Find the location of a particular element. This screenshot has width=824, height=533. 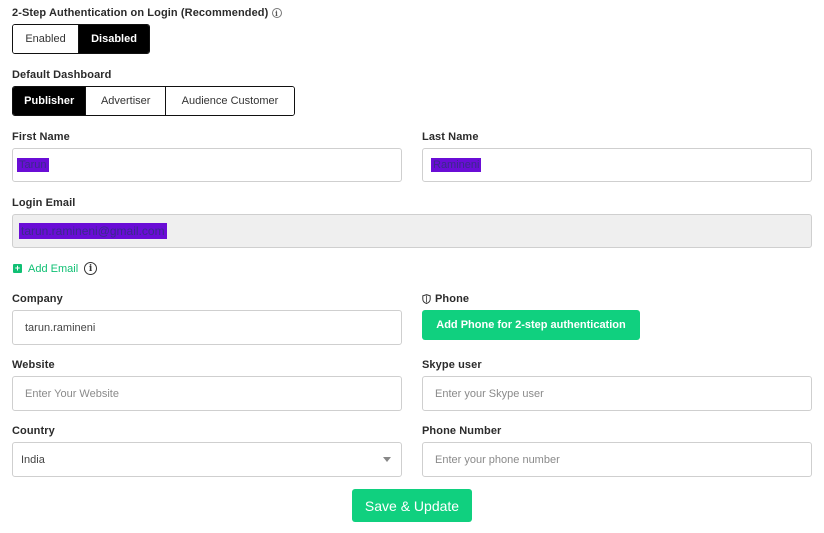

last-name-input: Ramineni is located at coordinates (617, 165).